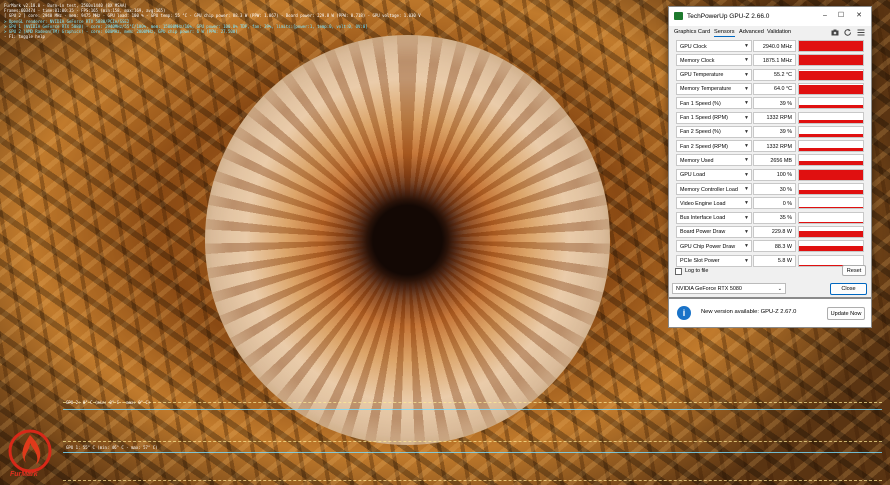 The height and width of the screenshot is (485, 890). I want to click on sensor-name-dropdown: Fan 1 Speed (RPM) ▼, so click(714, 117).